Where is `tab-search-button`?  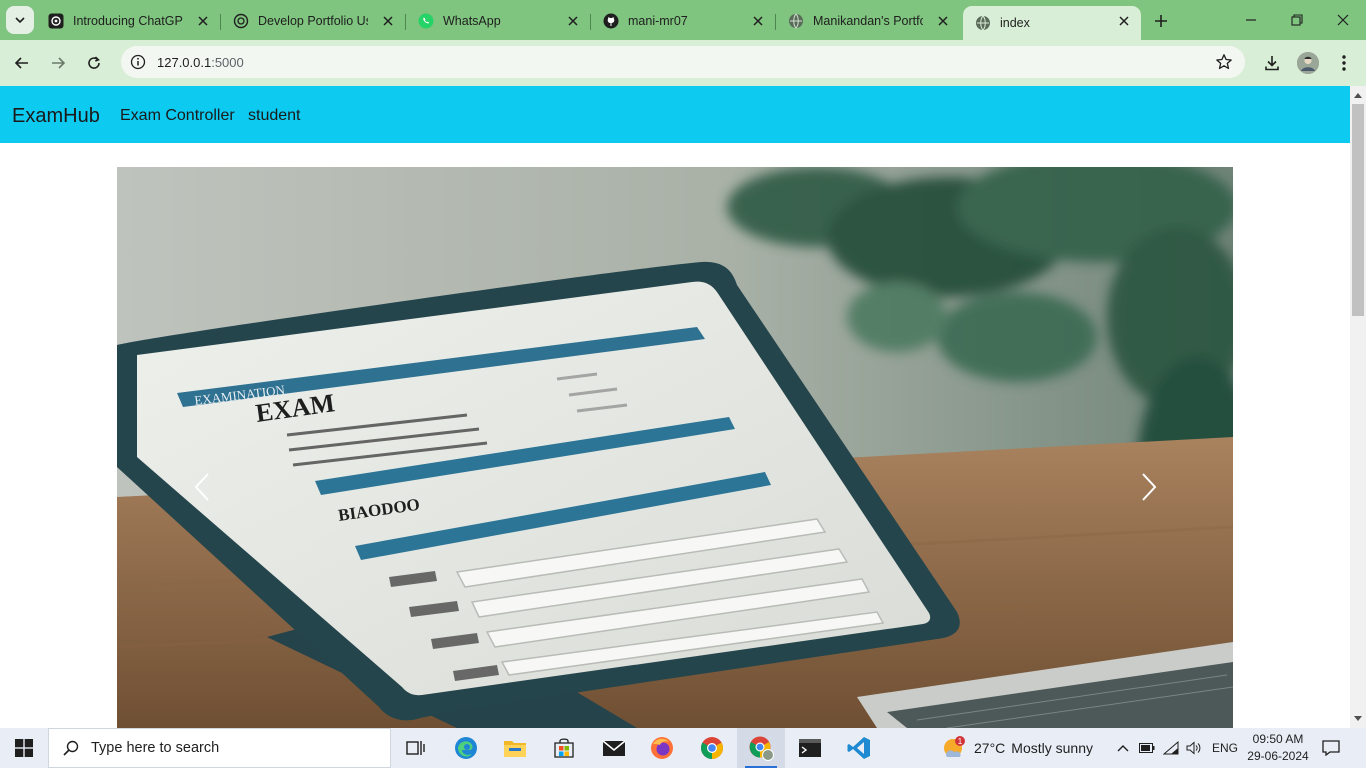 tab-search-button is located at coordinates (20, 20).